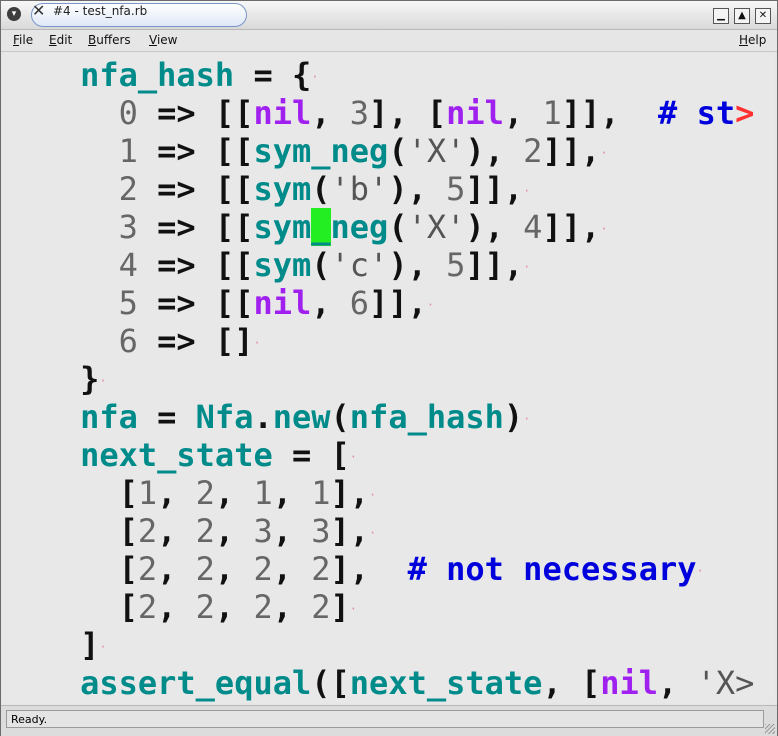 This screenshot has width=778, height=736. Describe the element at coordinates (363, 151) in the screenshot. I see `code-line: 1 => [[sym_neg('X'), 2]],·` at that location.